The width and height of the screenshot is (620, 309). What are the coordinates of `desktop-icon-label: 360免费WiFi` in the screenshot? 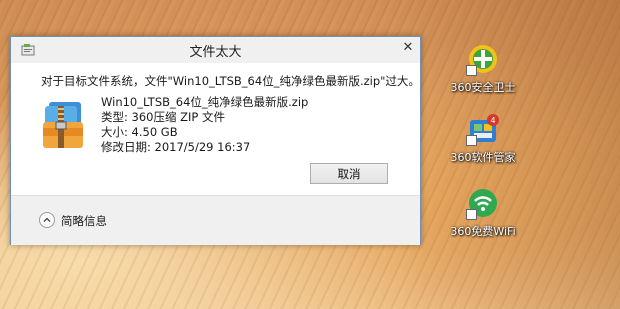 It's located at (483, 231).